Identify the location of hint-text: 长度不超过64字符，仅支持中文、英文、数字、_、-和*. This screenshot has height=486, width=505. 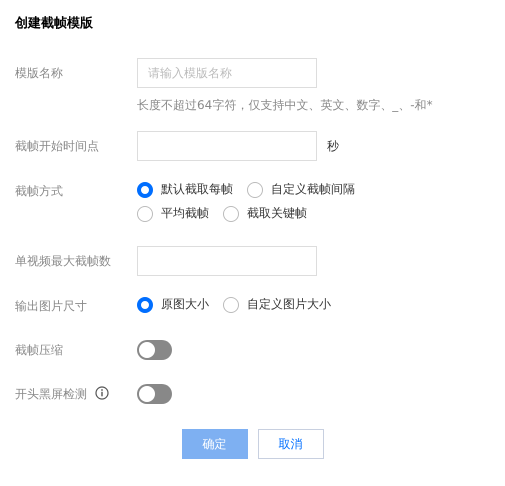
(285, 105).